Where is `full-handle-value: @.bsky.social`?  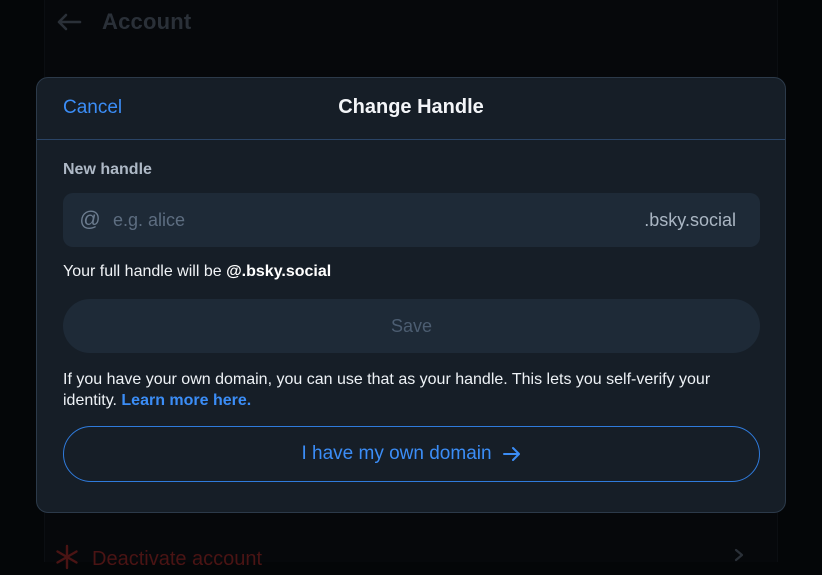
full-handle-value: @.bsky.social is located at coordinates (279, 271).